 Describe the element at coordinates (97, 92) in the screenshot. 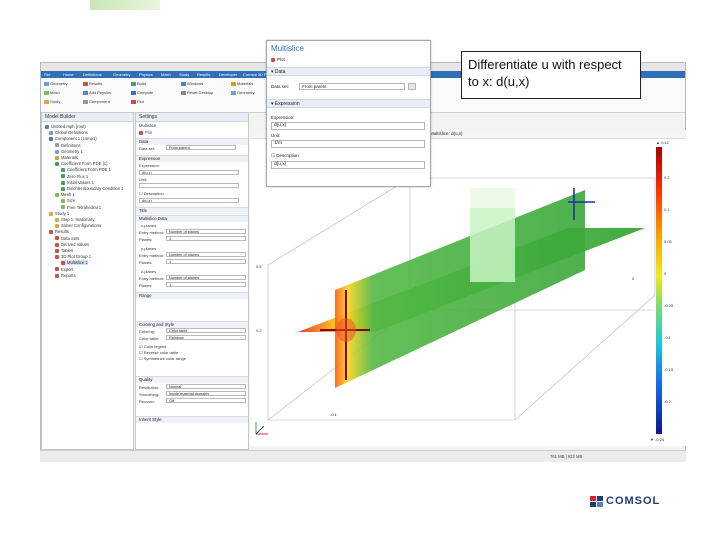

I see `ribbon-add-physics: Add Physics` at that location.